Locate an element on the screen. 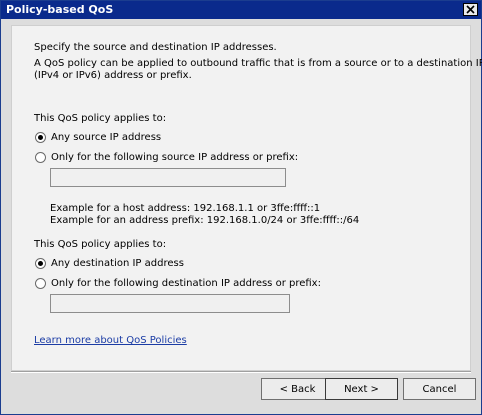 The width and height of the screenshot is (482, 415). destination-any-label: Any destination IP address is located at coordinates (117, 263).